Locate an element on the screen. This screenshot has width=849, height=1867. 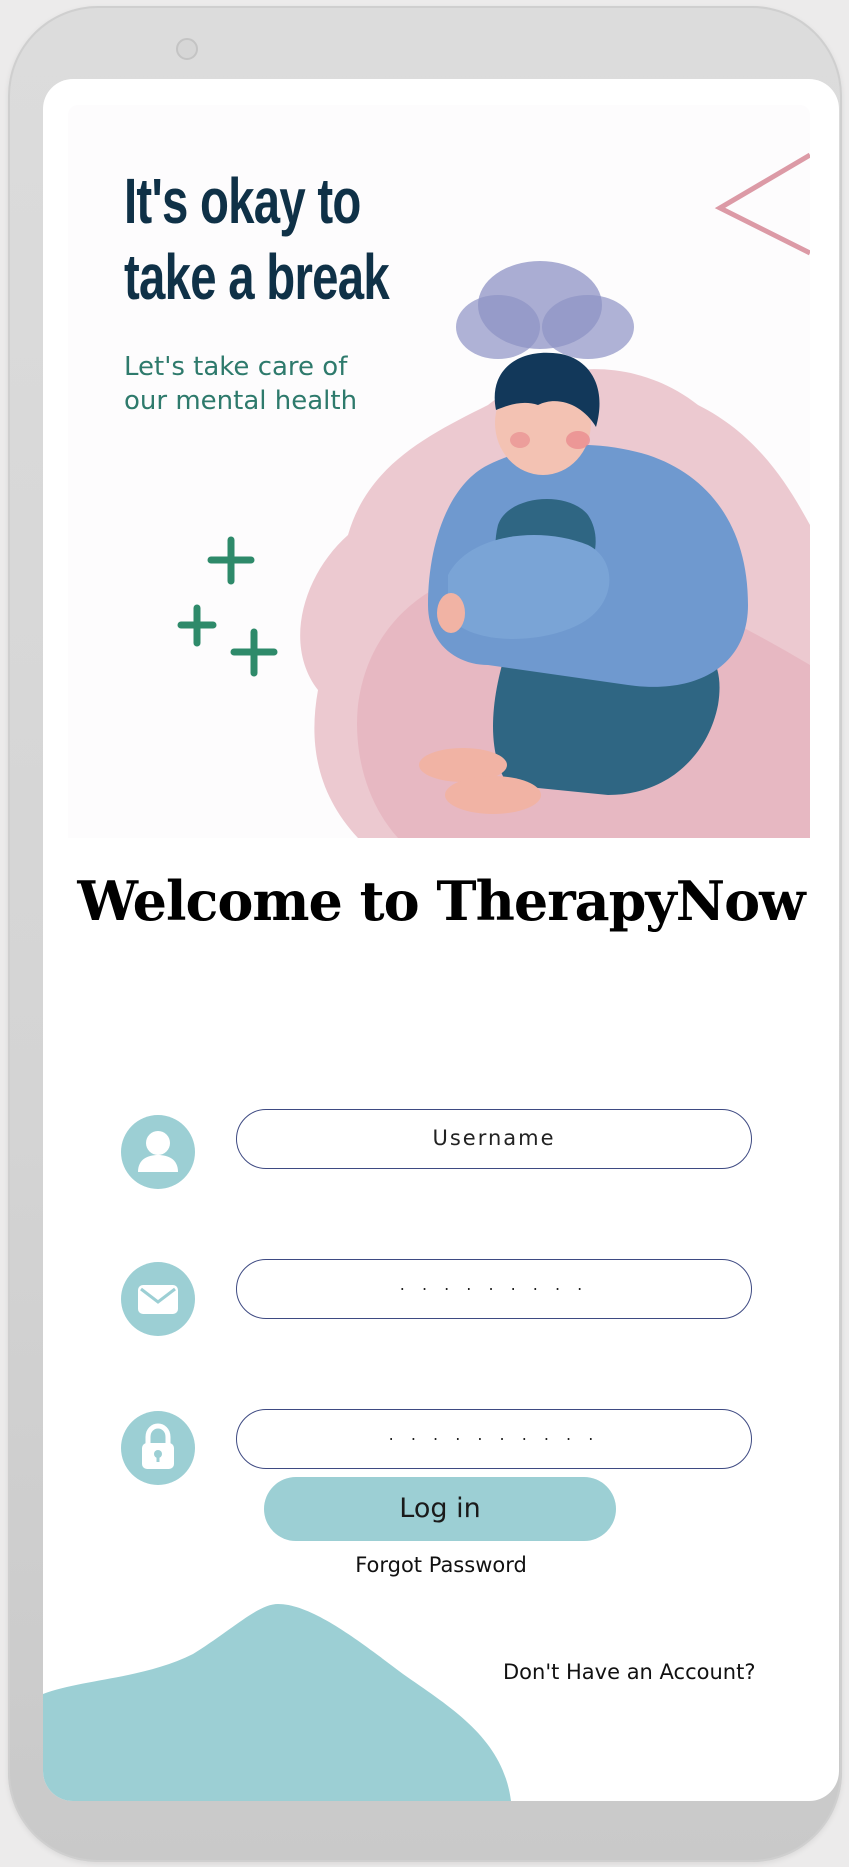
lock-icon is located at coordinates (158, 1448).